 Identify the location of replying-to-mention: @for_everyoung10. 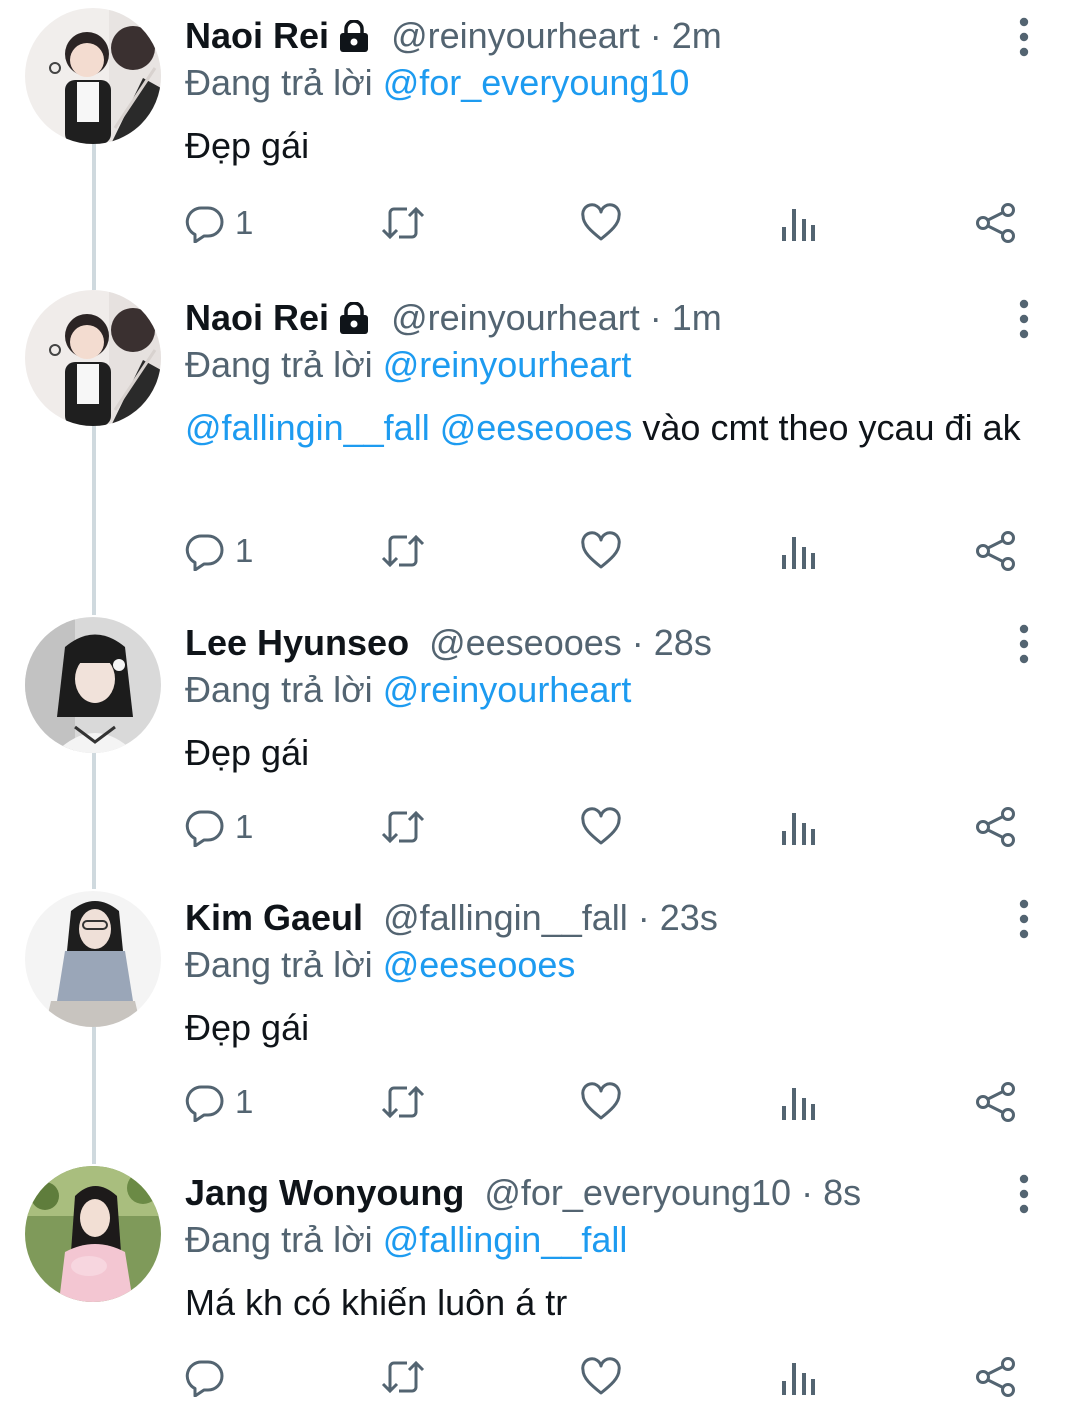
(536, 82).